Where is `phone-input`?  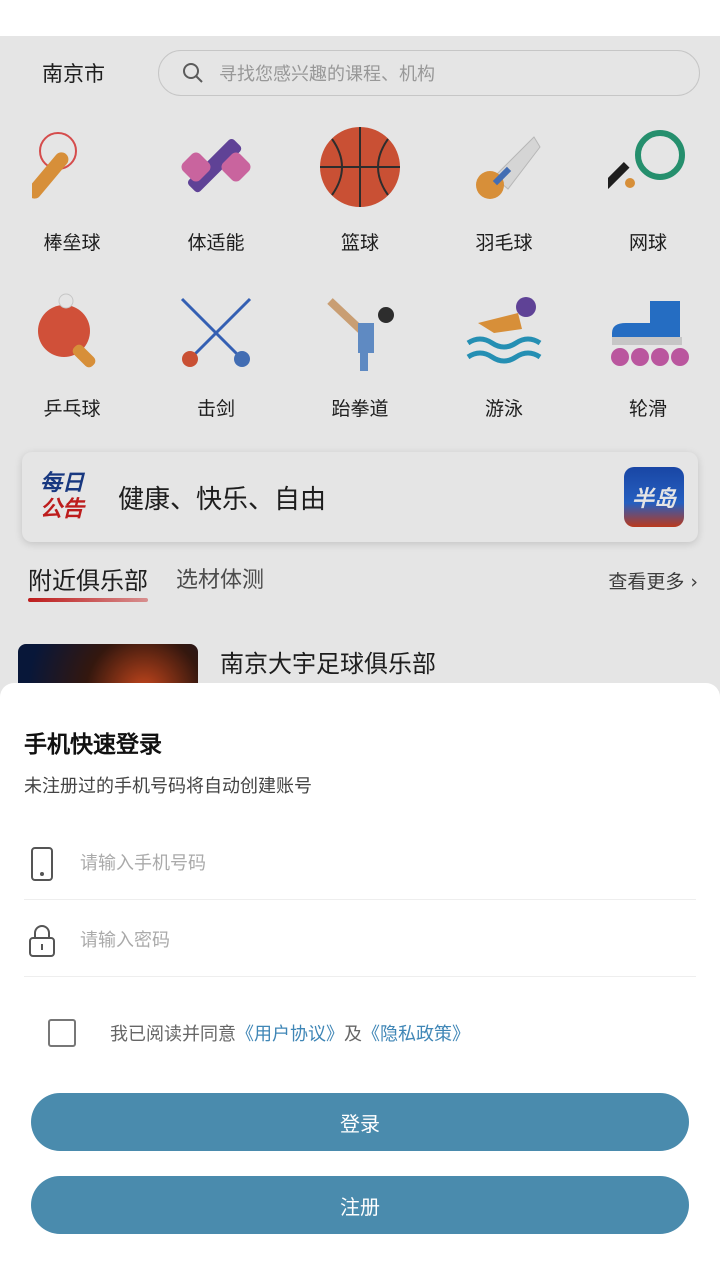
phone-input is located at coordinates (360, 863).